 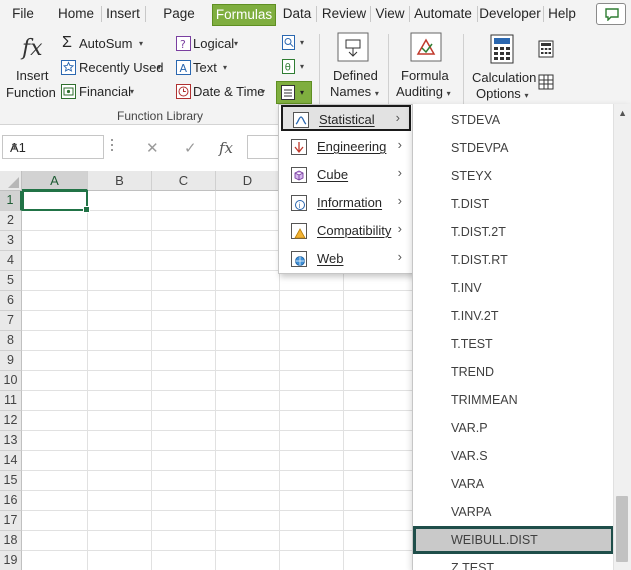 I want to click on function-item-z-test: Z.TEST, so click(x=513, y=562).